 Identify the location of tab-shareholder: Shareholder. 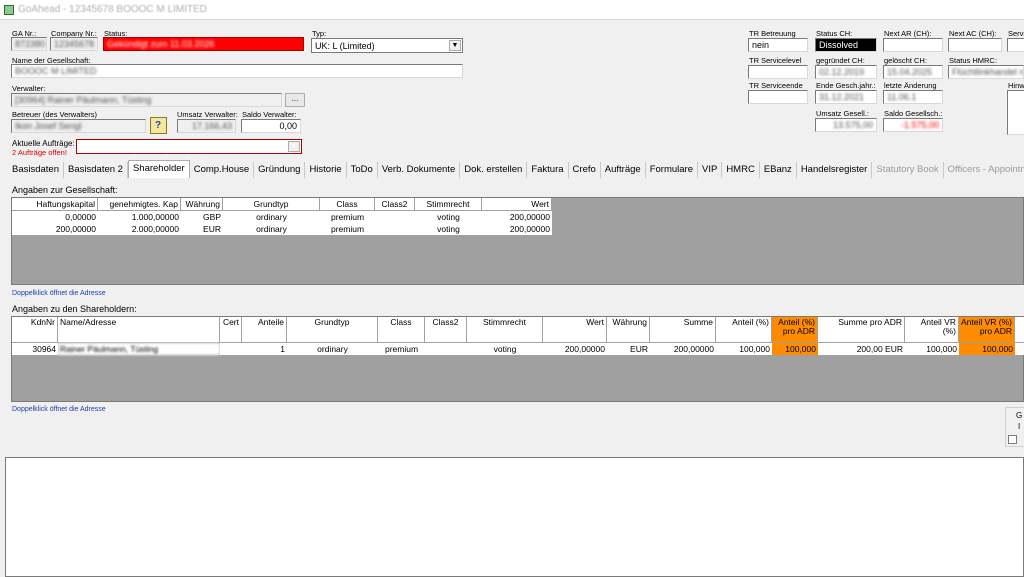
(158, 169).